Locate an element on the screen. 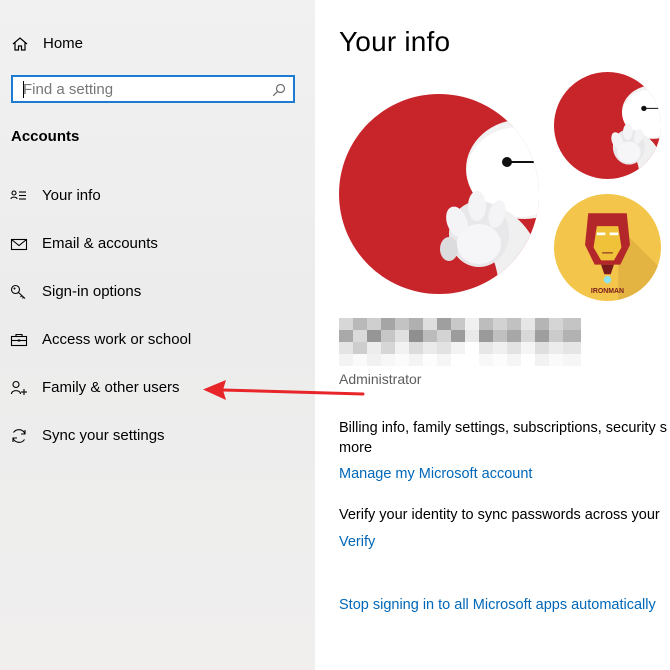  briefcase-icon is located at coordinates (19, 340).